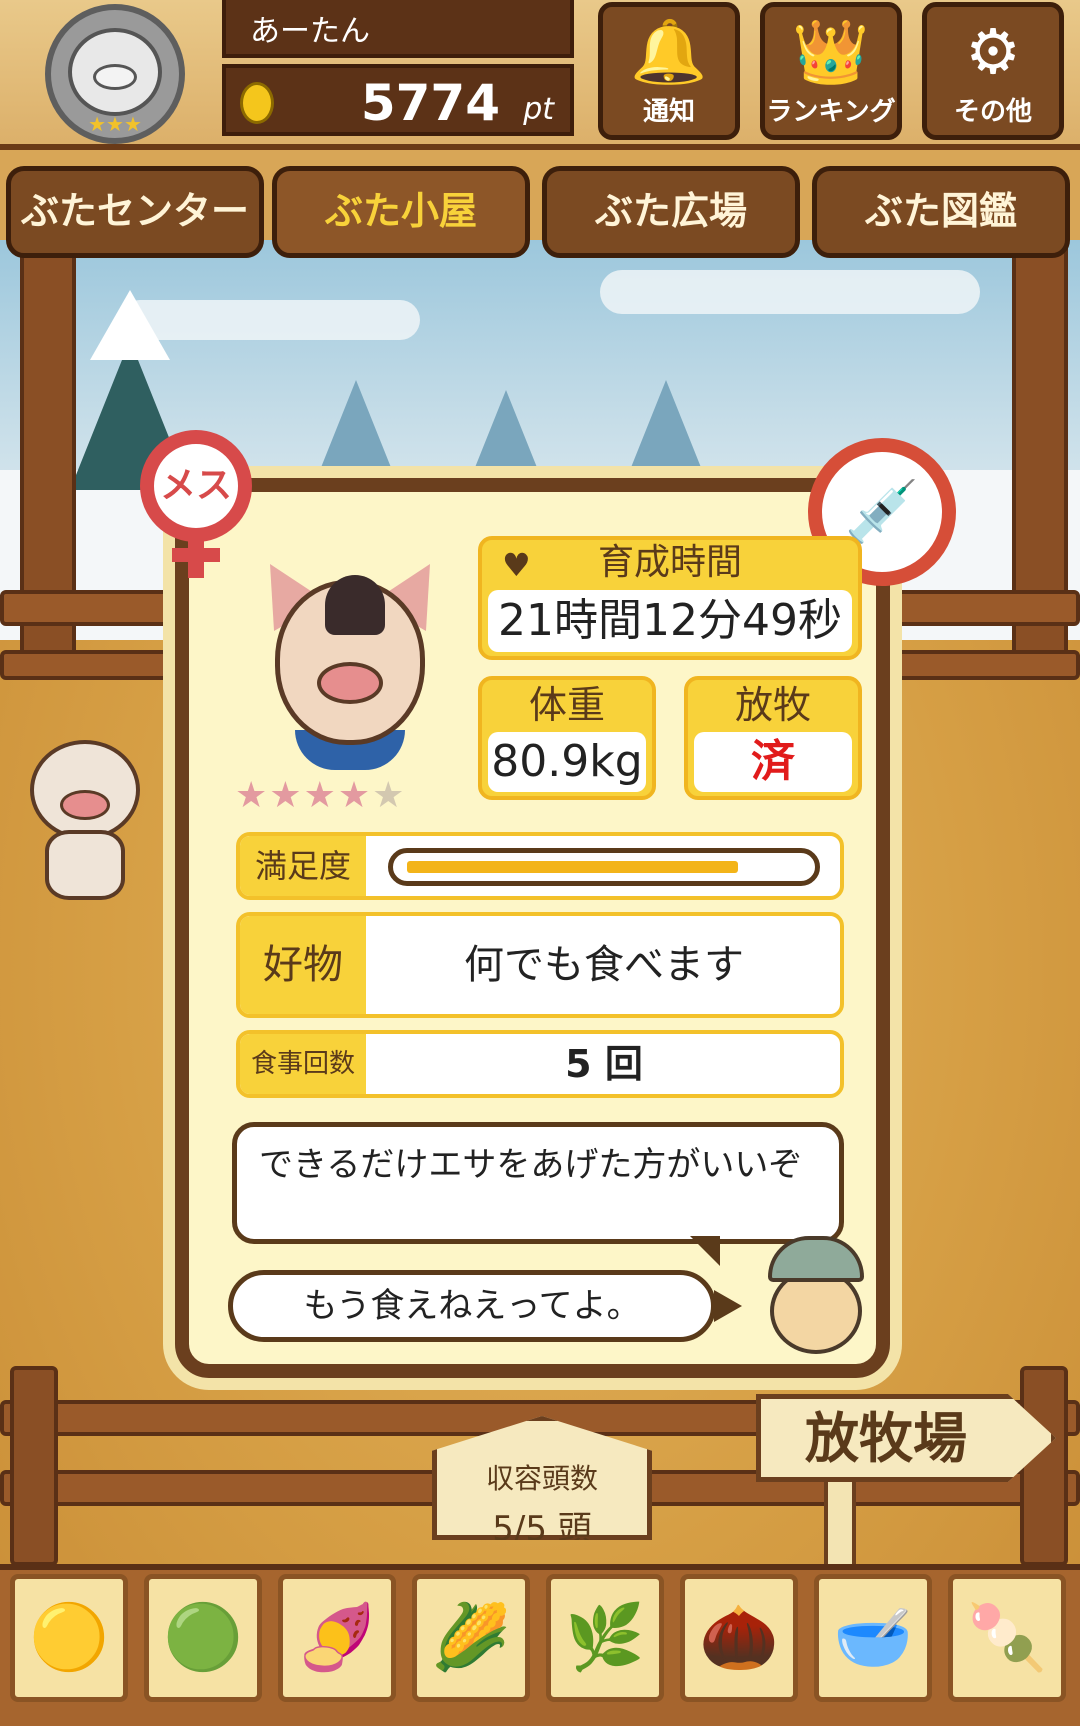 Image resolution: width=1080 pixels, height=1726 pixels. Describe the element at coordinates (303, 965) in the screenshot. I see `favorite-label: 好物` at that location.